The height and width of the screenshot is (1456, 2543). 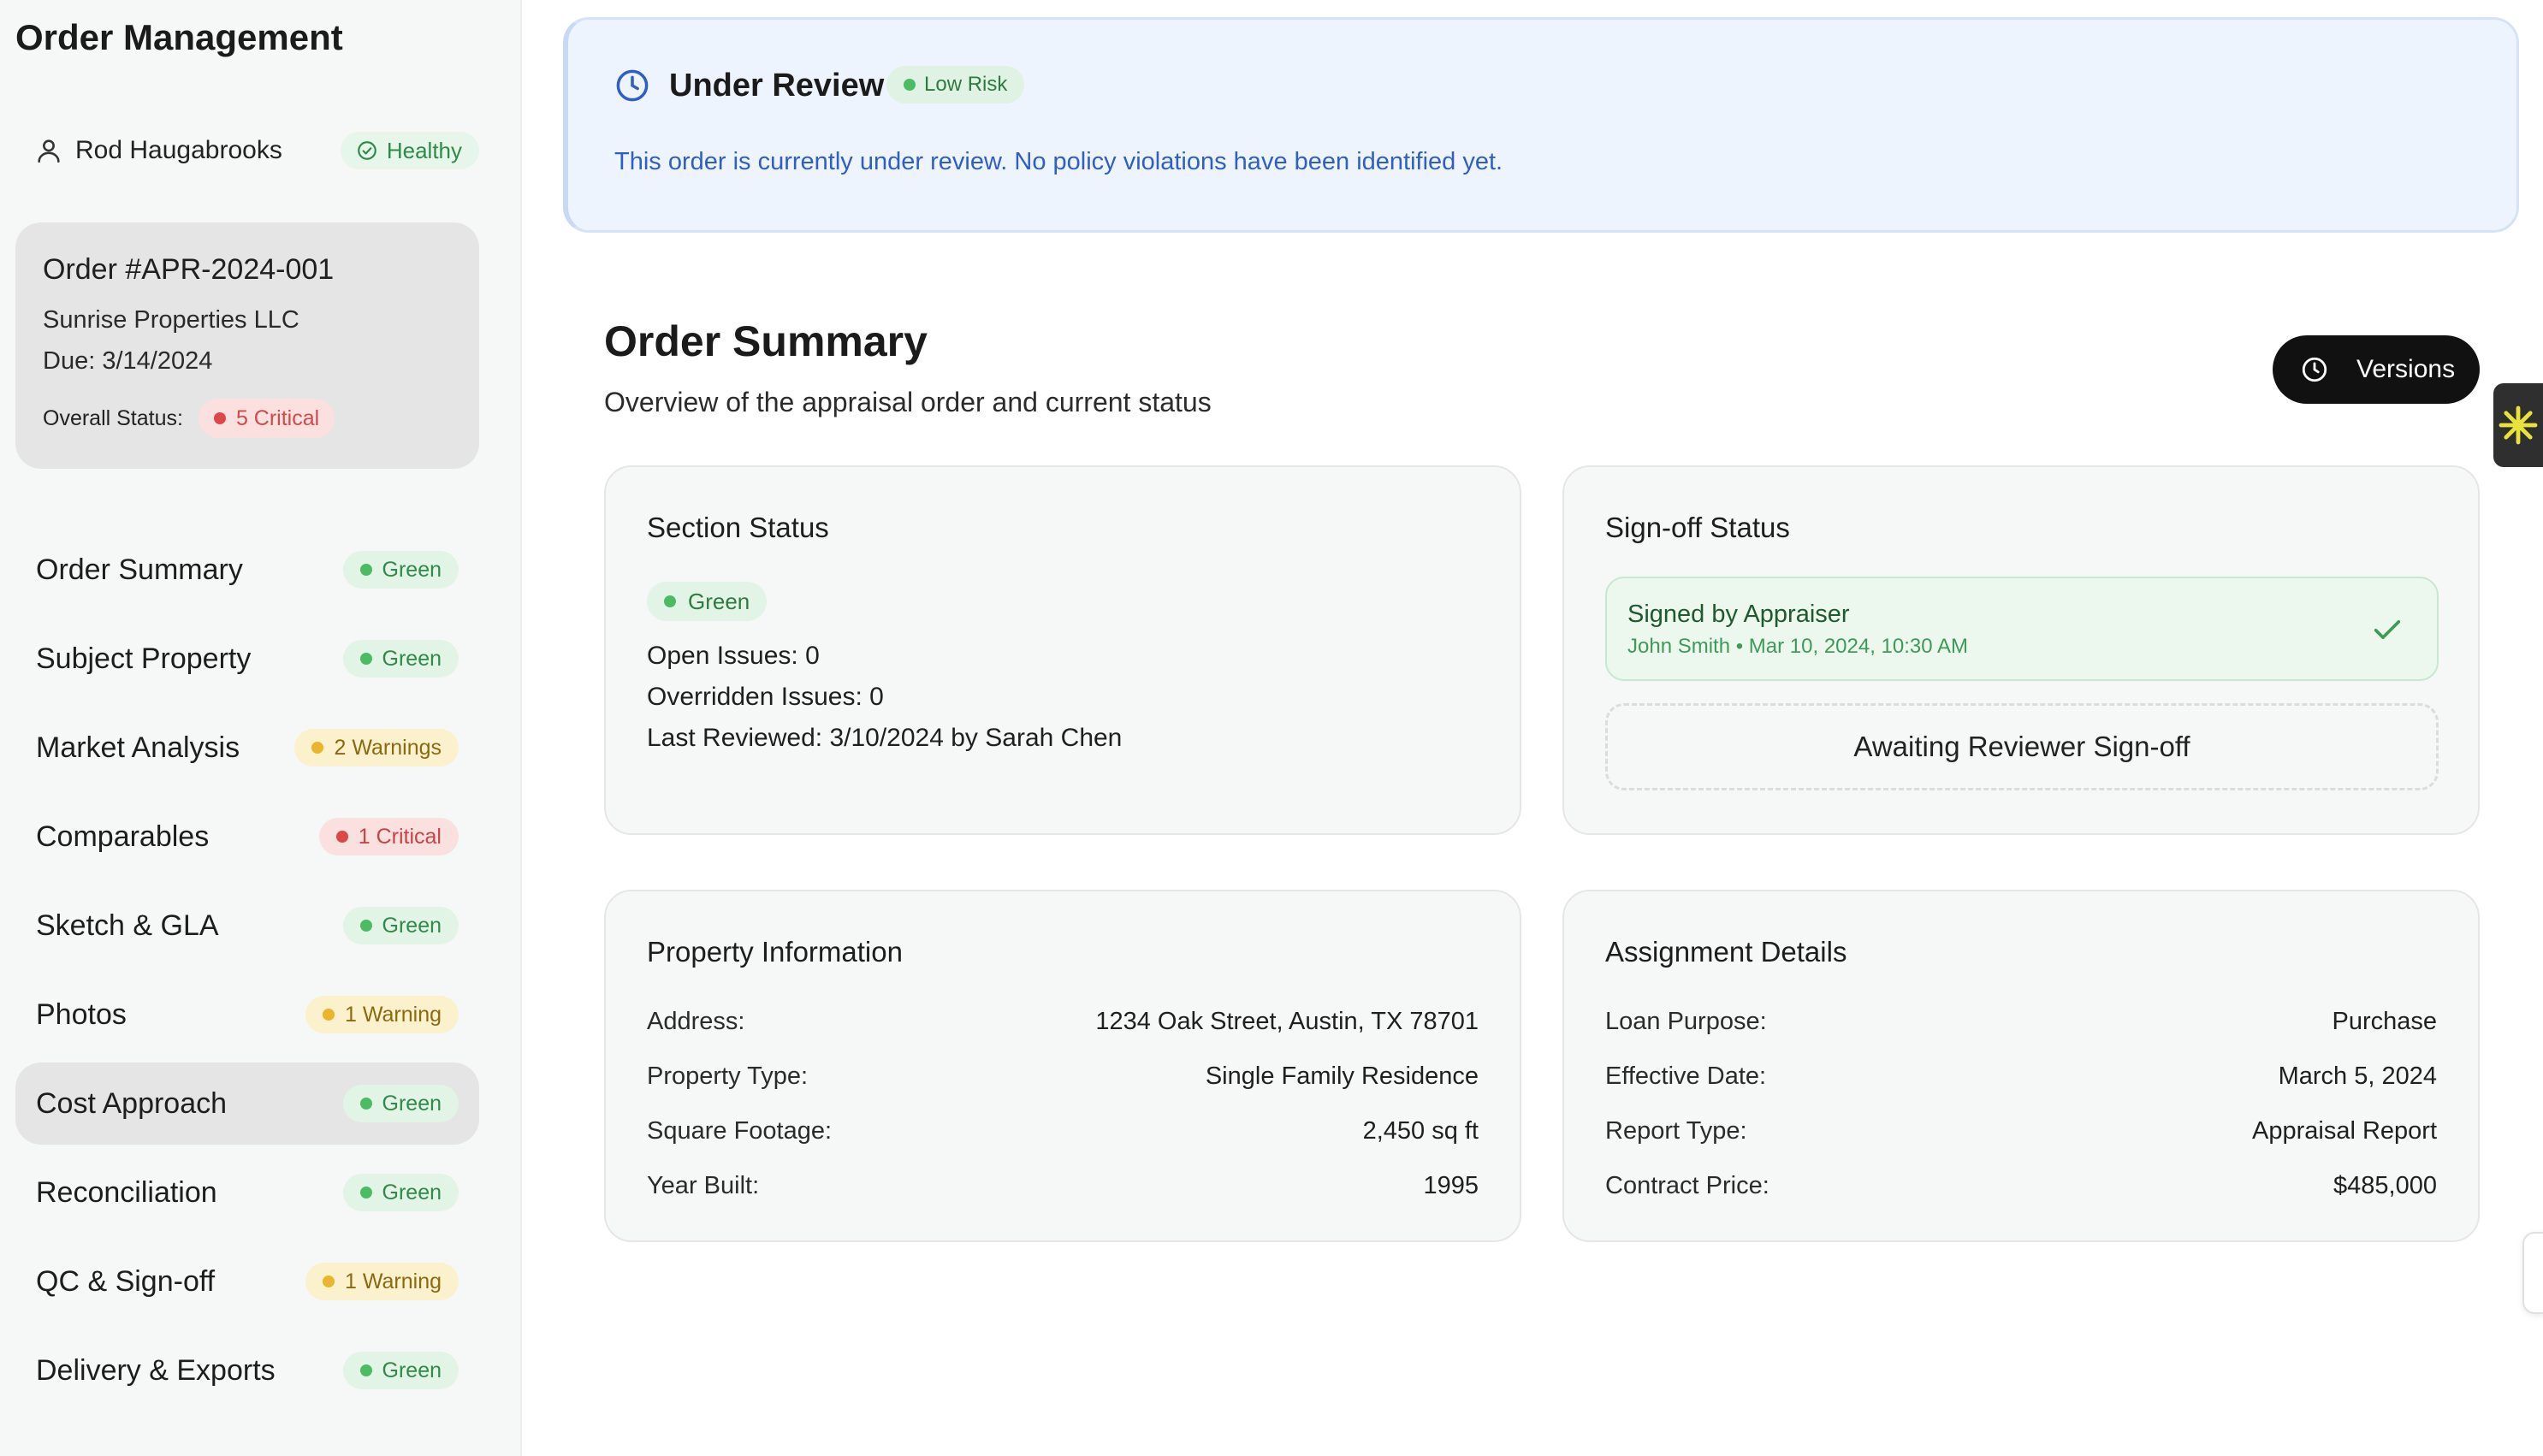 What do you see at coordinates (189, 418) in the screenshot?
I see `overall-status-row: Overall Status: 5 Critical` at bounding box center [189, 418].